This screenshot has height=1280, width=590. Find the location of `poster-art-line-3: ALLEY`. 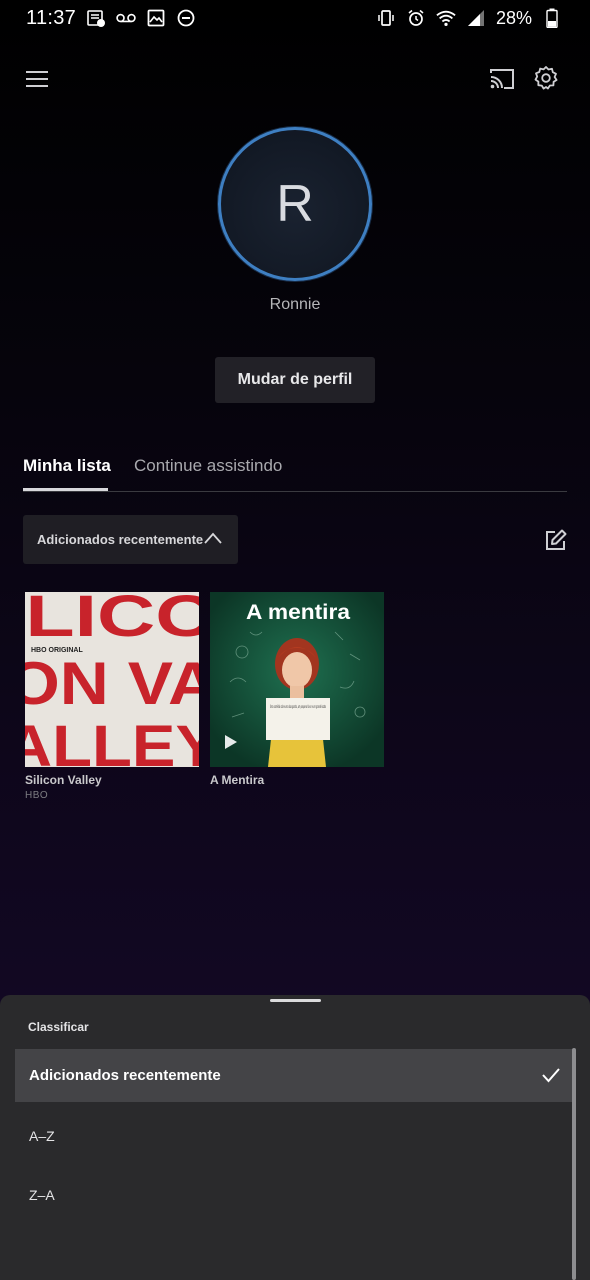

poster-art-line-3: ALLEY is located at coordinates (112, 740).